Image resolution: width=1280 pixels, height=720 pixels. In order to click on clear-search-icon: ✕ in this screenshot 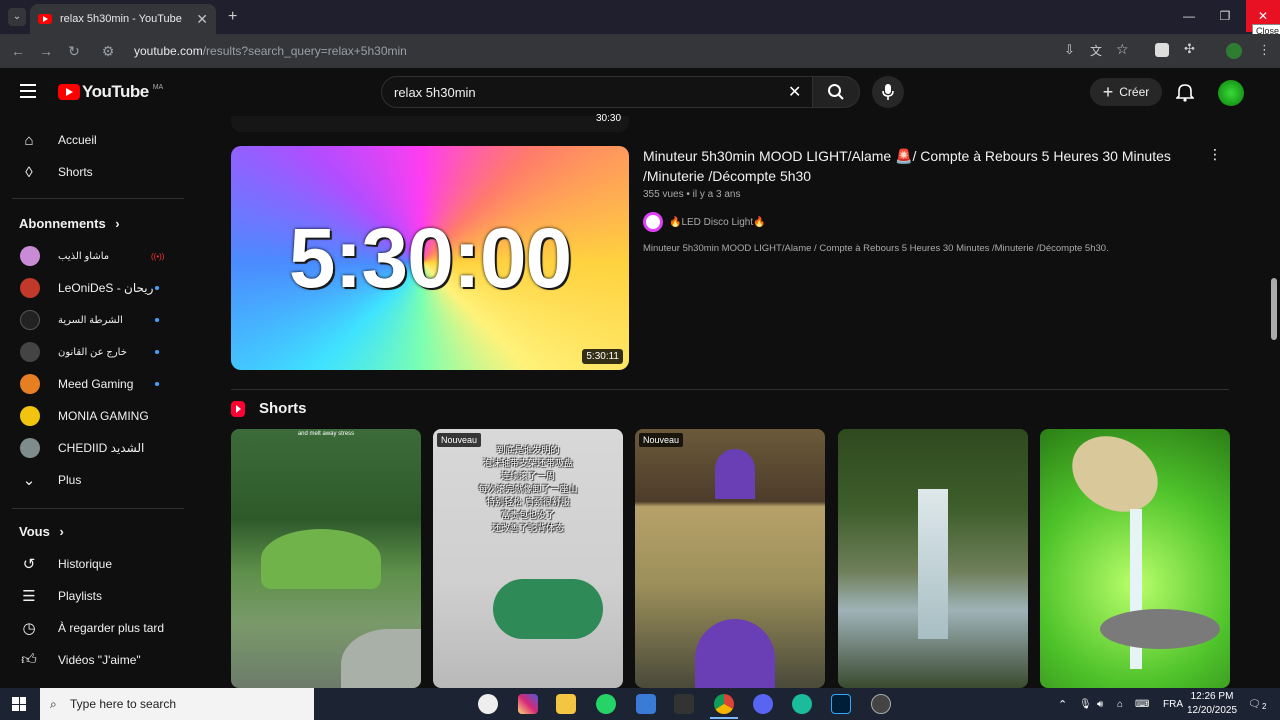, I will do `click(794, 92)`.